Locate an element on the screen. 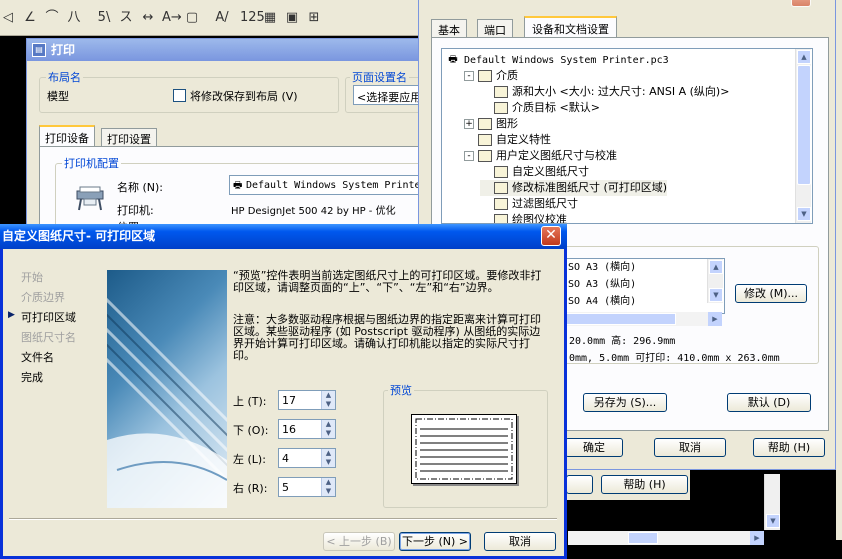 This screenshot has width=842, height=559. tab-plot-device: 打印设备 is located at coordinates (67, 136).